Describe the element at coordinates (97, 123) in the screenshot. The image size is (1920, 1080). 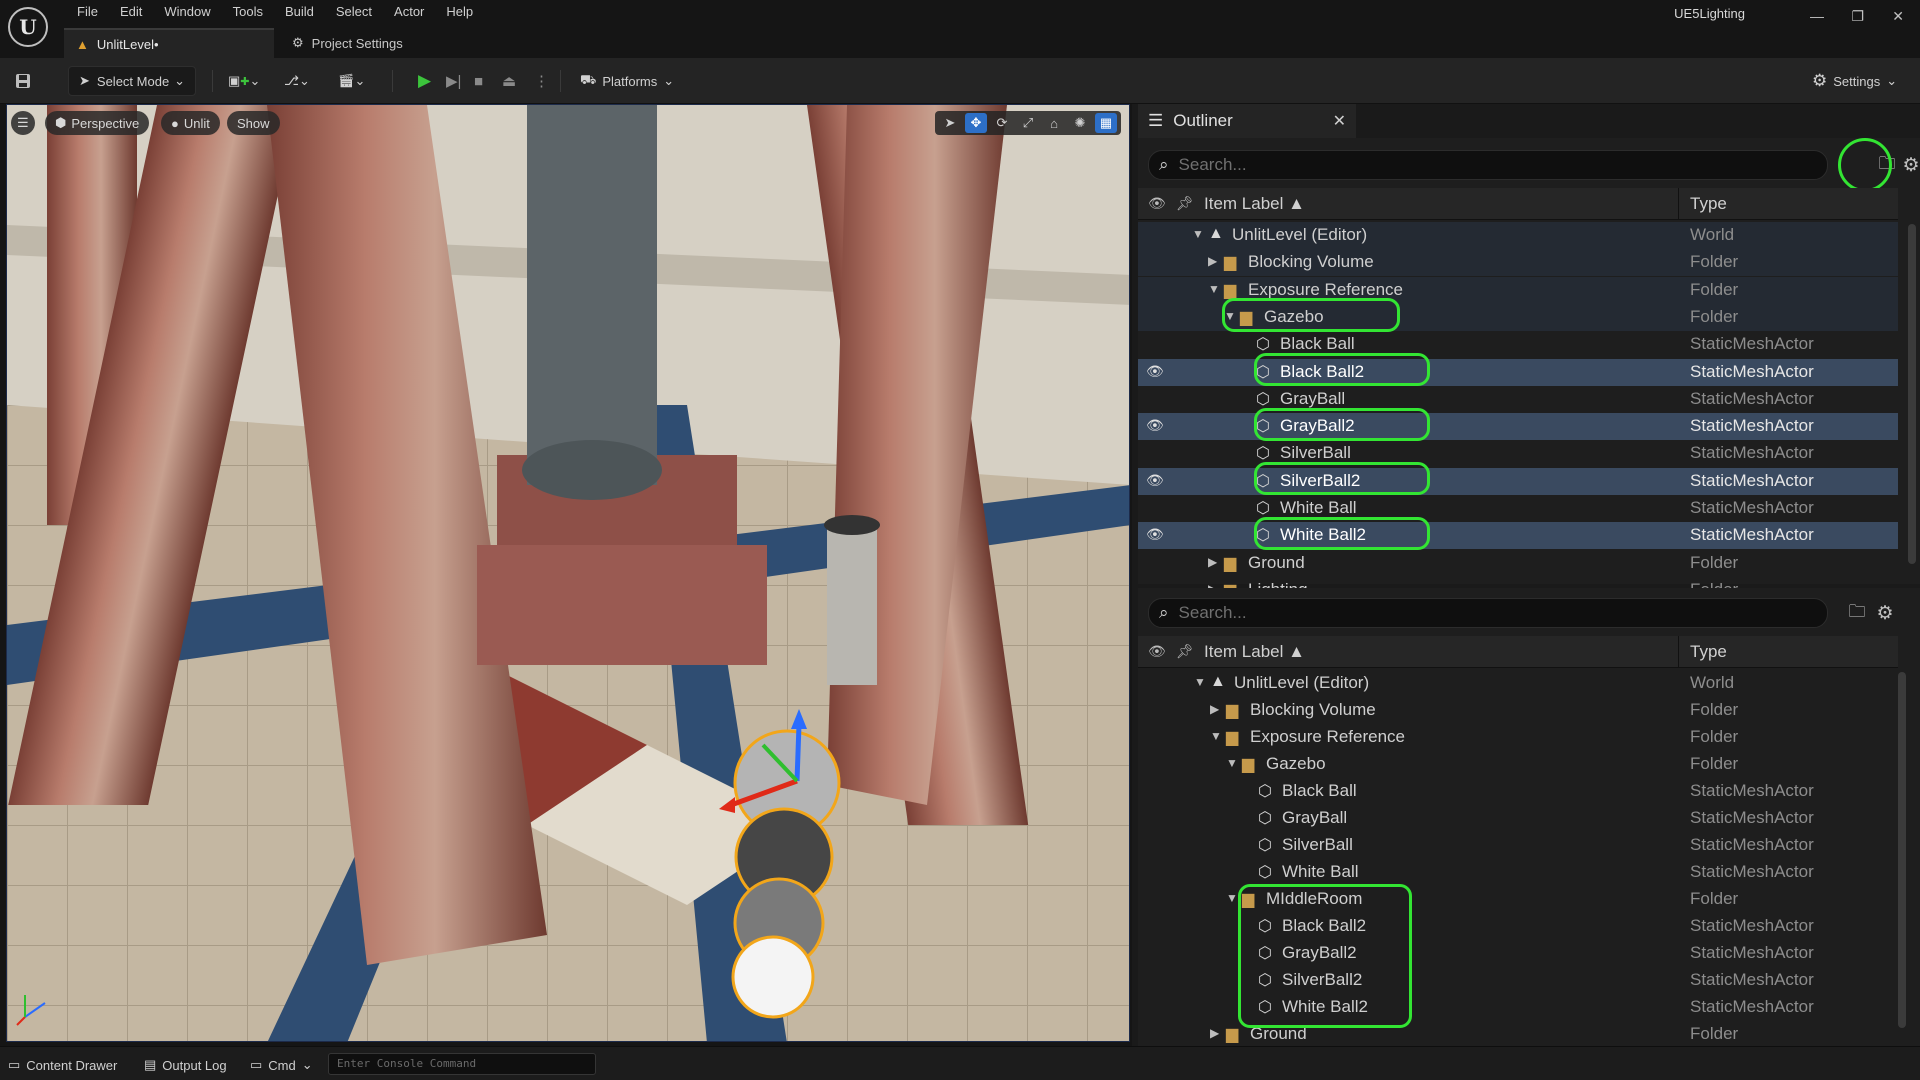
I see `perspective-button: ⬢ Perspective` at that location.